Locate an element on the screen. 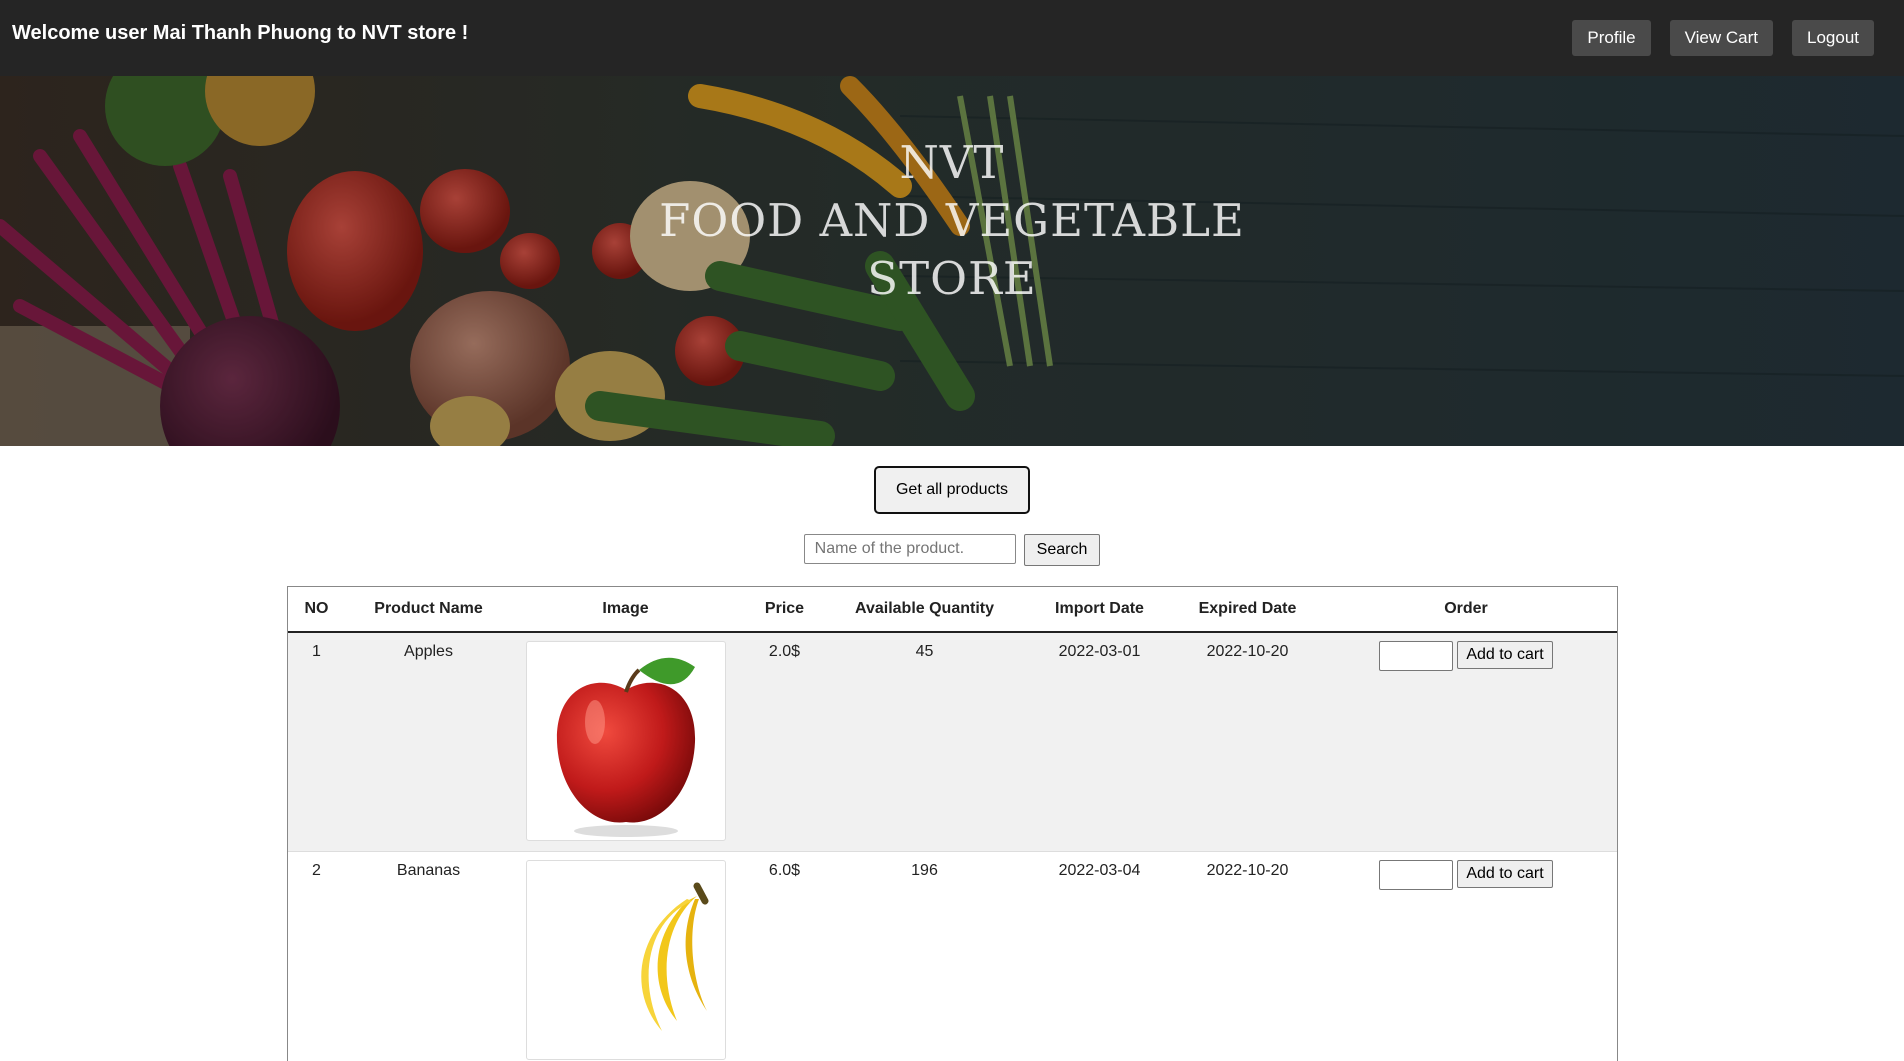 This screenshot has height=1061, width=1904. nav-buttons: Profile View Cart Logout is located at coordinates (1723, 38).